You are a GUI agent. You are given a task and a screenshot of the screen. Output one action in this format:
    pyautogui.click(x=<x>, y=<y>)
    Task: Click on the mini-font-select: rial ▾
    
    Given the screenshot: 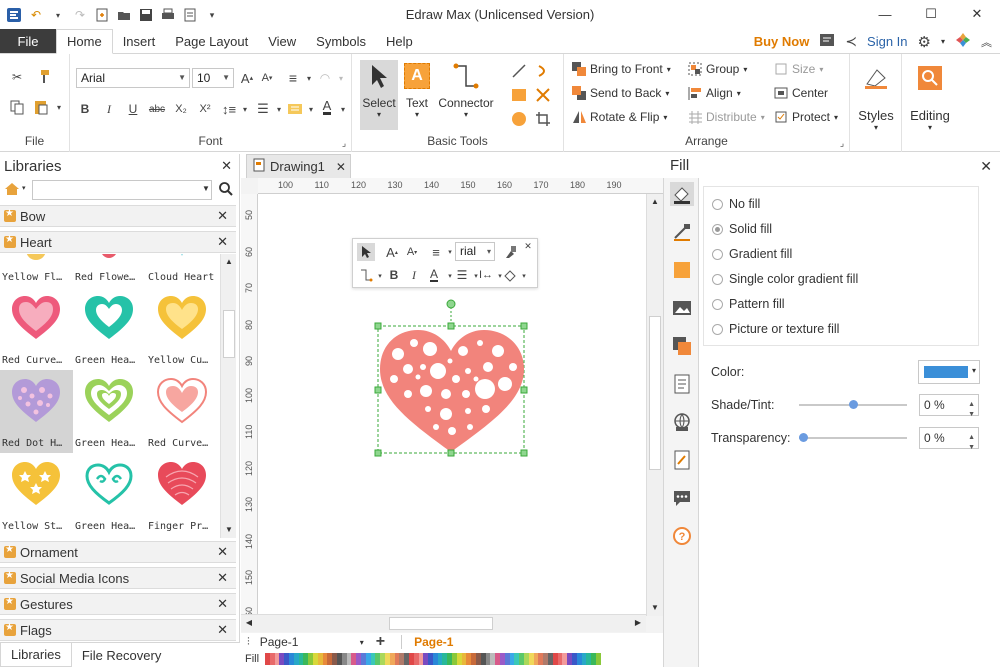 What is the action you would take?
    pyautogui.click(x=475, y=251)
    